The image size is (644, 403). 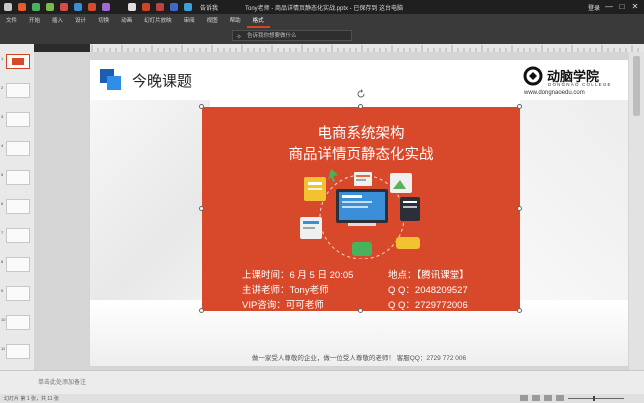 I want to click on tab-transitions: 切换, so click(x=103, y=21).